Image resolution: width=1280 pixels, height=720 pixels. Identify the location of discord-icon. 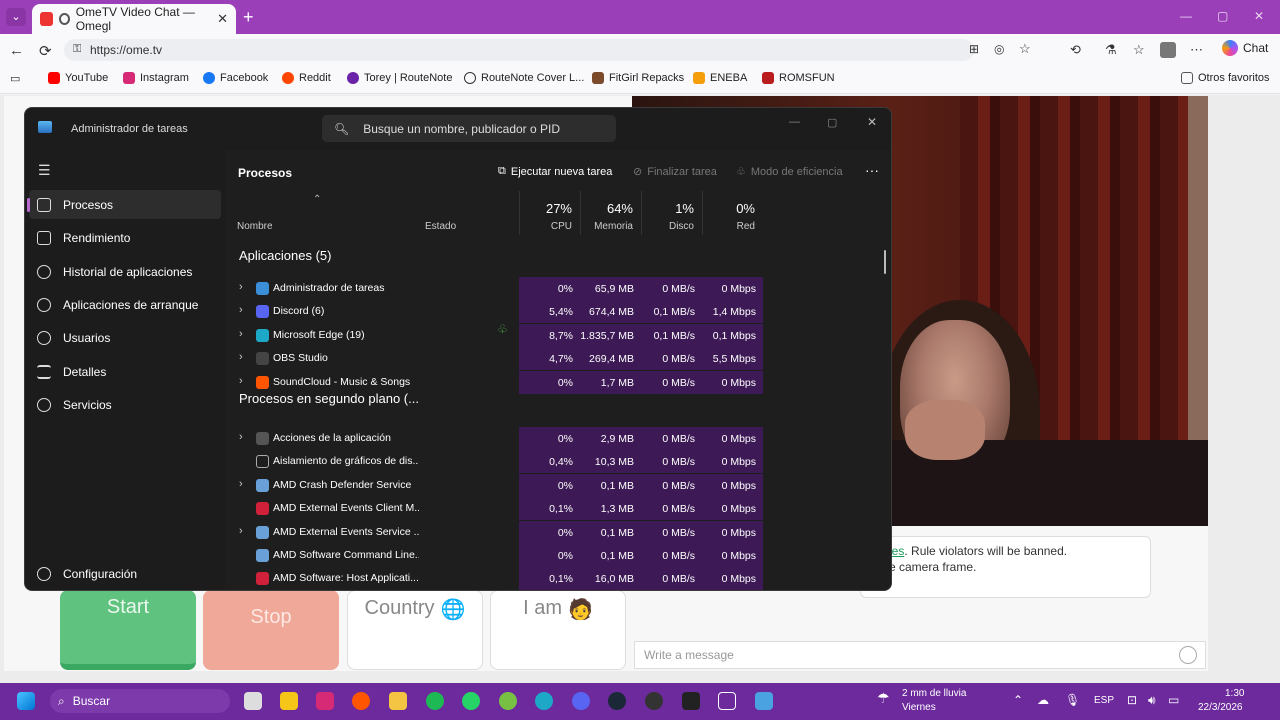
(581, 701).